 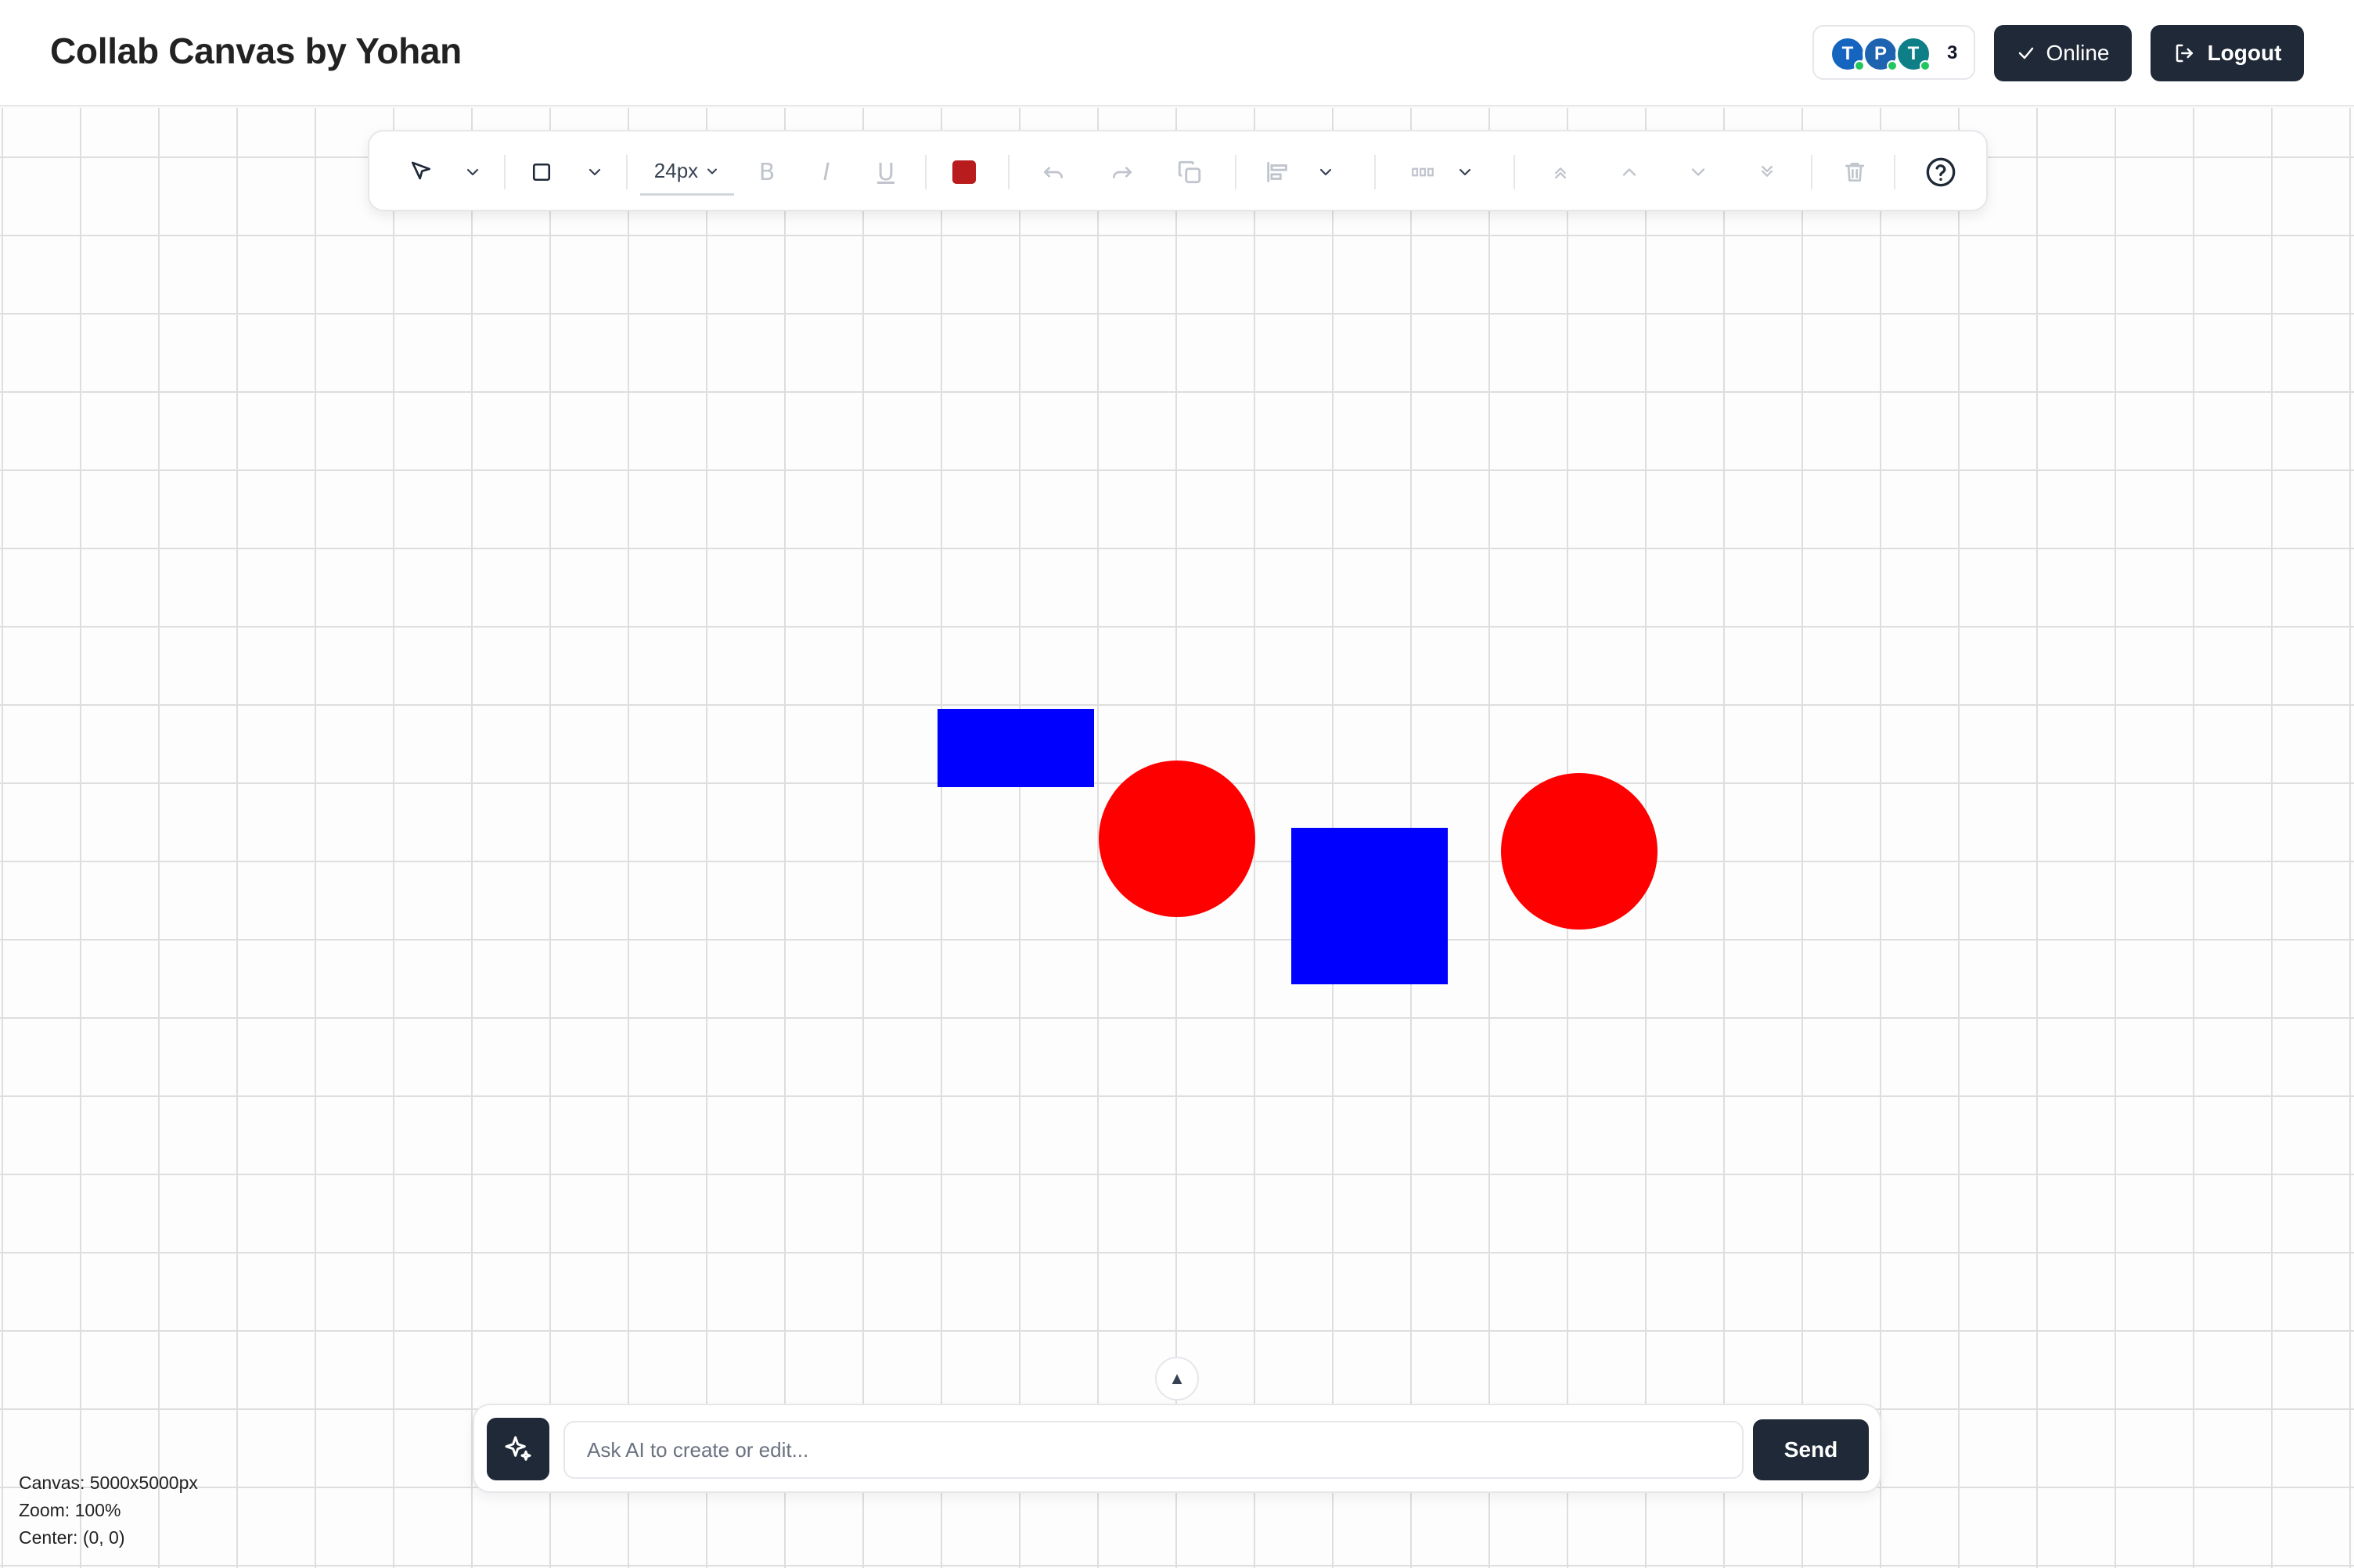 I want to click on help-button, so click(x=1941, y=173).